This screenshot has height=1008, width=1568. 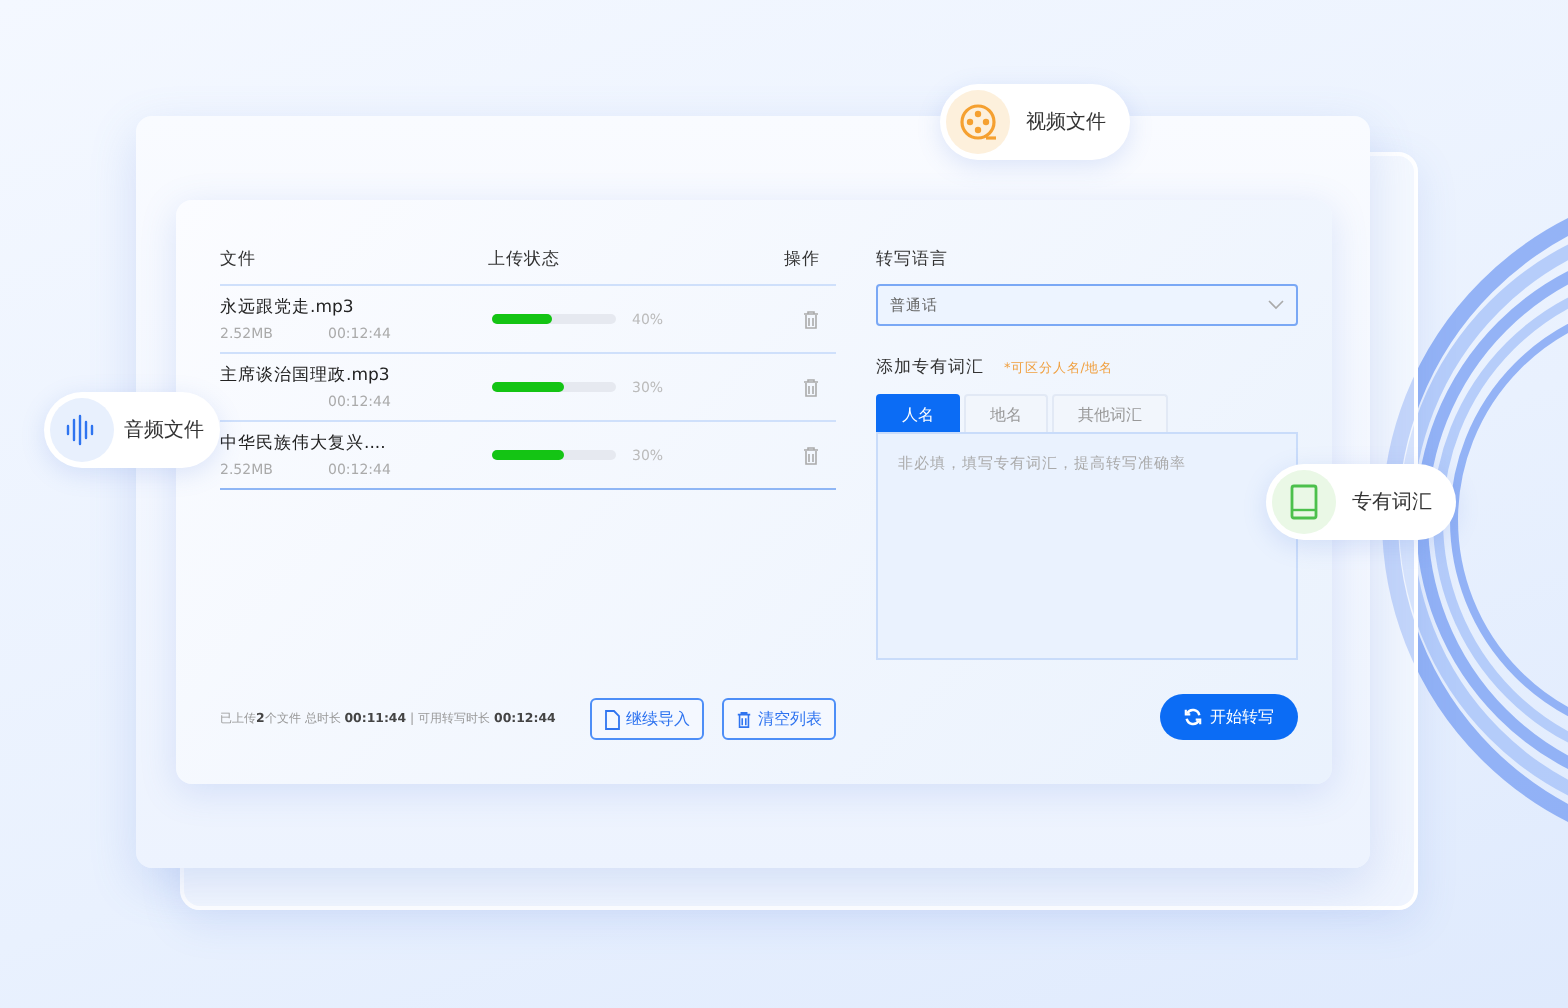 What do you see at coordinates (779, 719) in the screenshot?
I see `clear-list-button: 清空列表` at bounding box center [779, 719].